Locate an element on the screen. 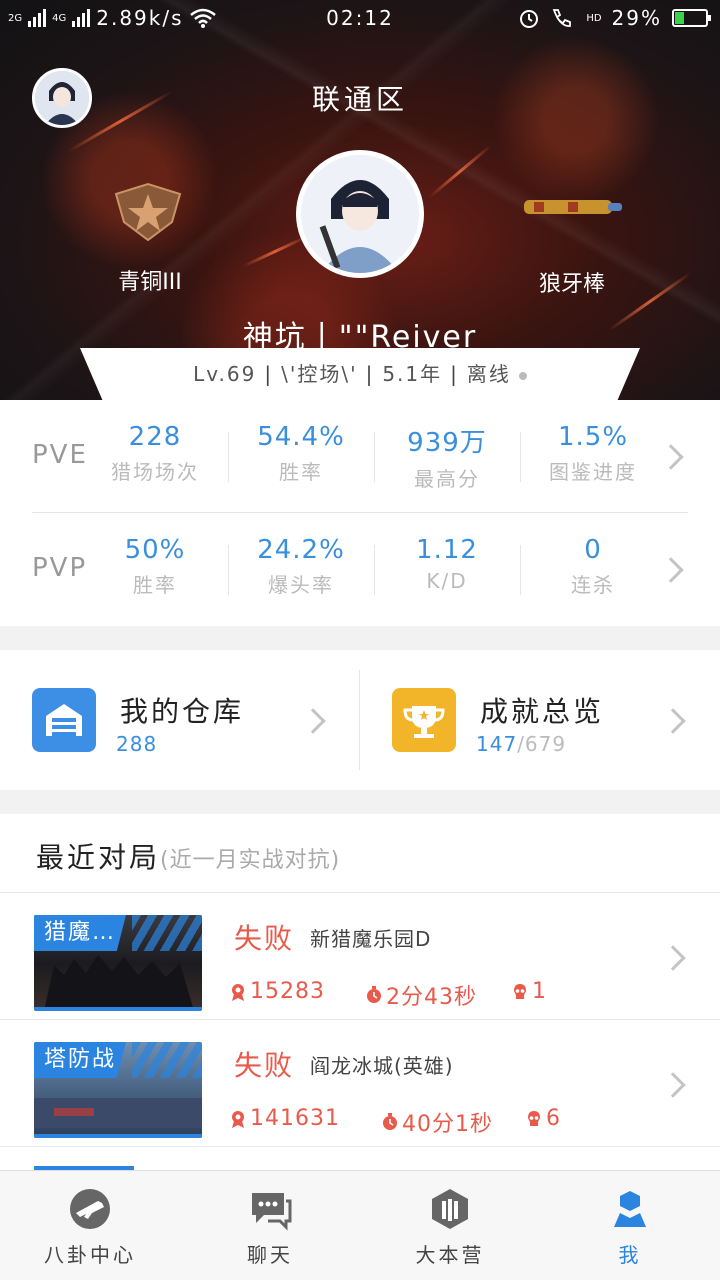  stat-value: 228 is located at coordinates (155, 437).